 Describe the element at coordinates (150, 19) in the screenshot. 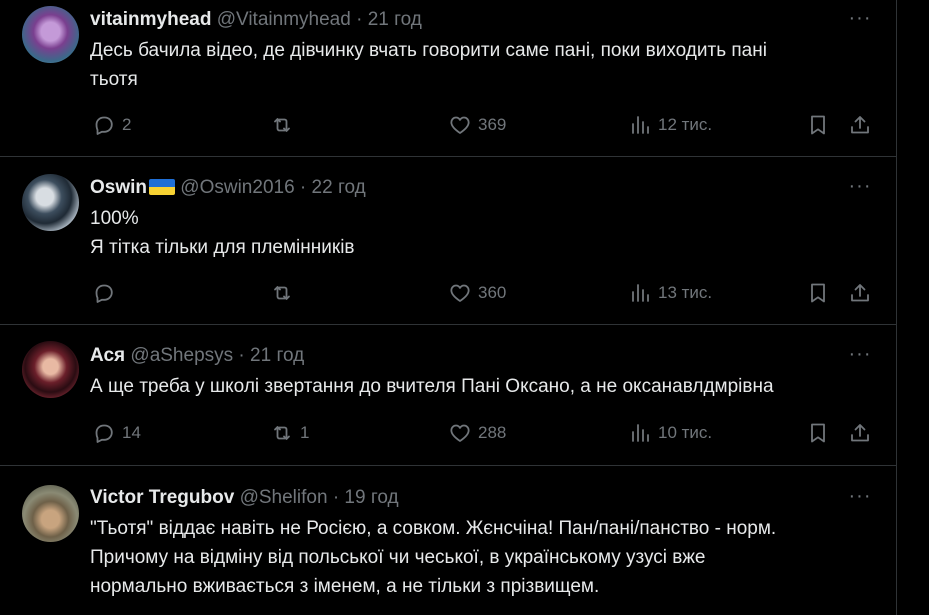

I see `author-name: vitainmyhead` at that location.